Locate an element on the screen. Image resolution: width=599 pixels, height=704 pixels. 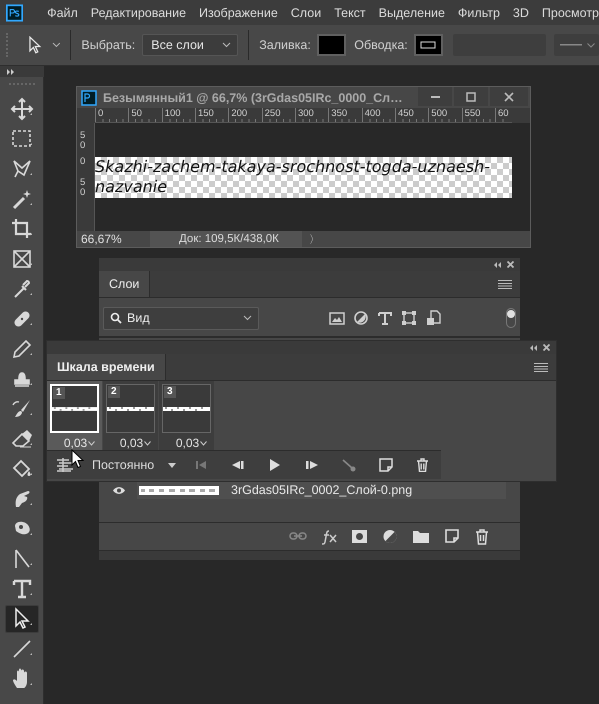
stroke-icon is located at coordinates (428, 45).